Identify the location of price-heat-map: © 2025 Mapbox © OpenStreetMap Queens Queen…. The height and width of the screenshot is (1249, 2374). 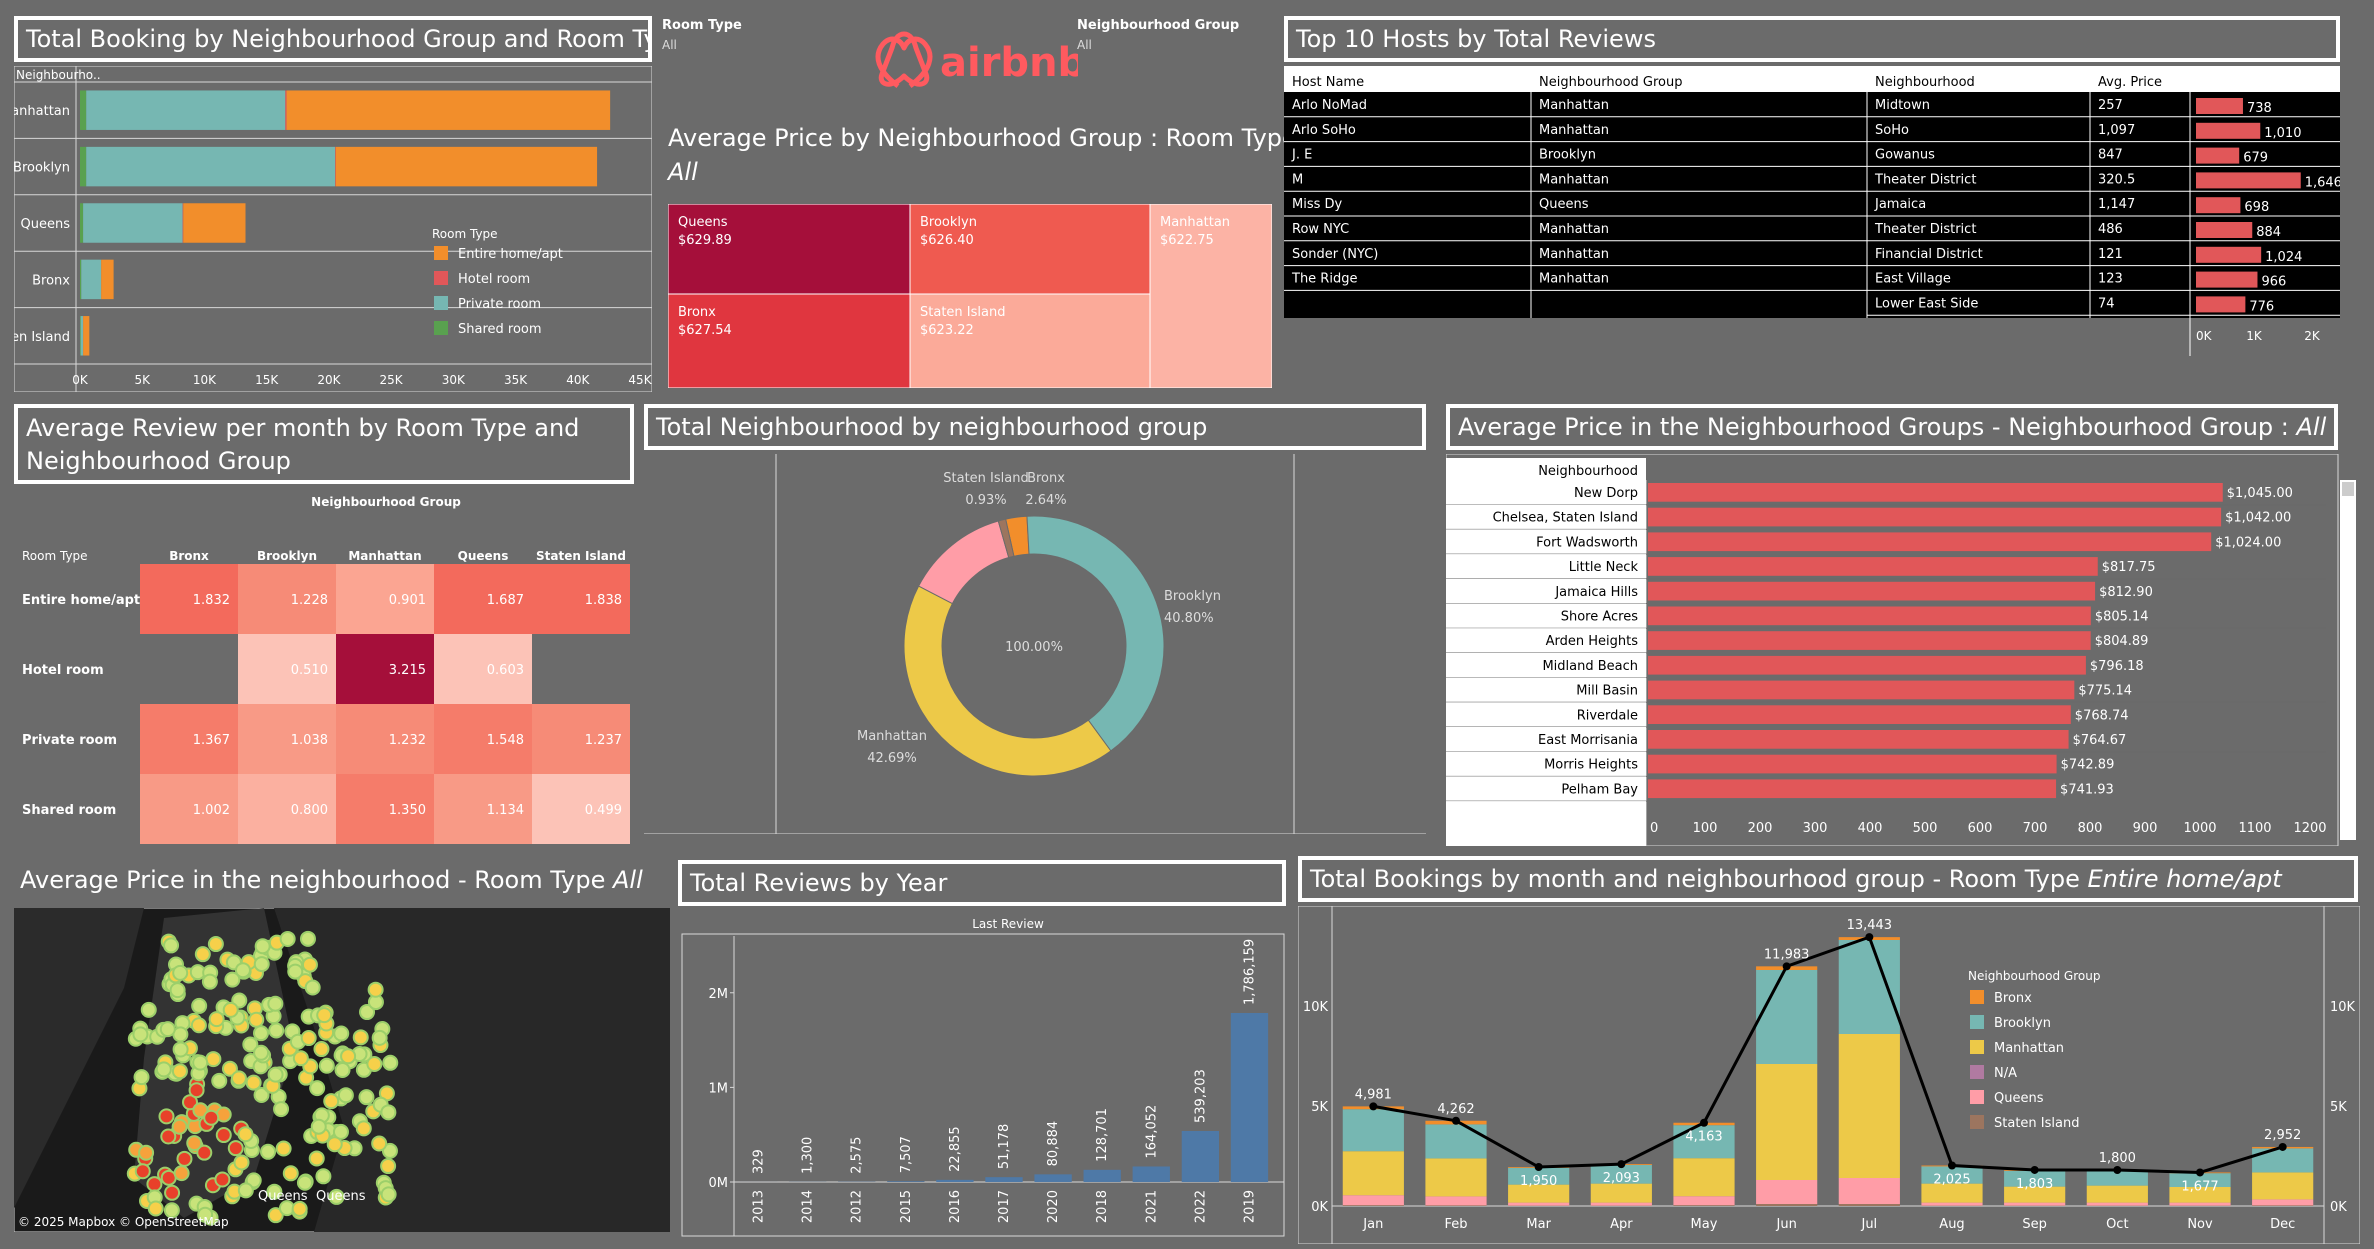
(342, 1070).